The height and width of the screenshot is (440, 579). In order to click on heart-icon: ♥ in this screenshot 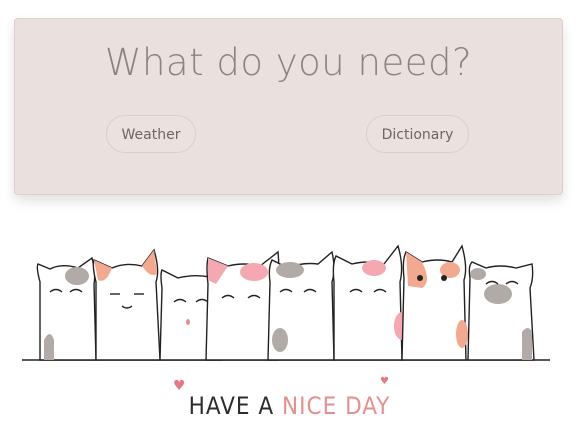, I will do `click(384, 381)`.